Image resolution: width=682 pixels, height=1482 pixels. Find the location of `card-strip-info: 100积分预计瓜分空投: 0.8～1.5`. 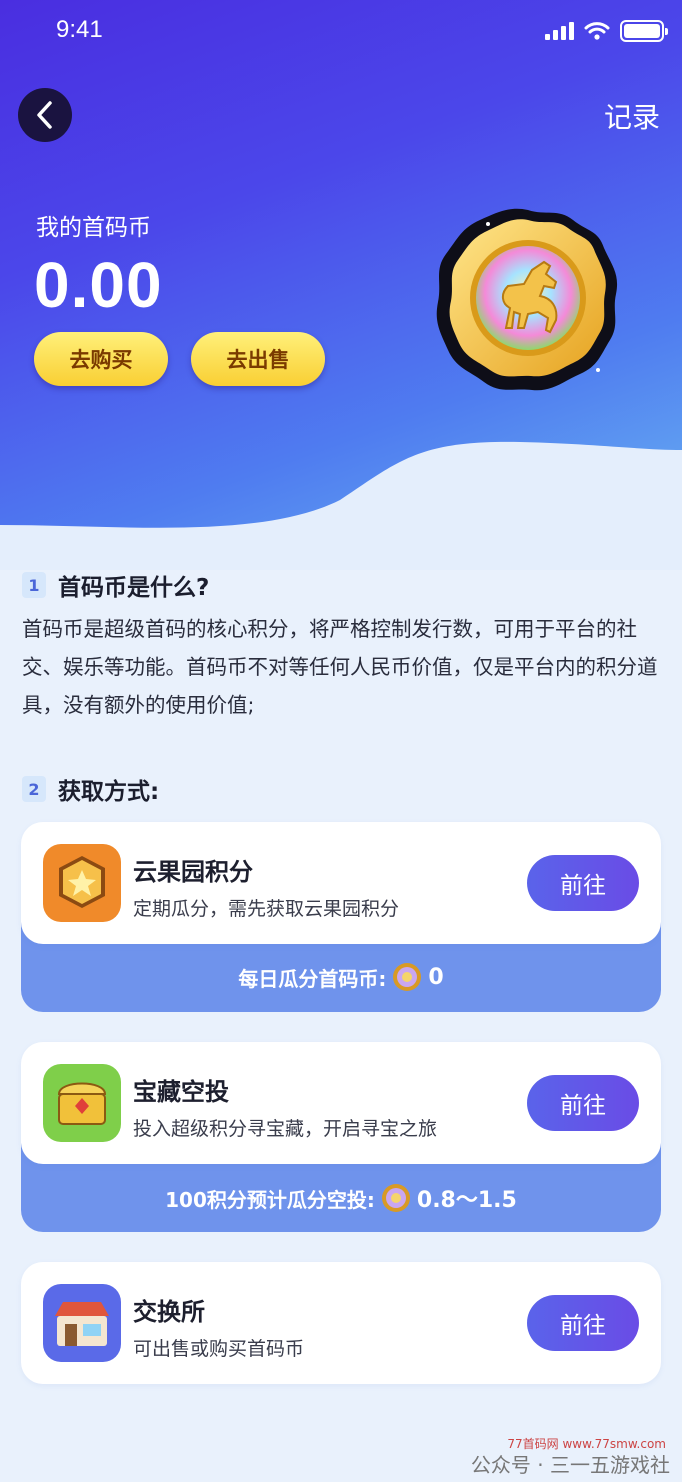

card-strip-info: 100积分预计瓜分空投: 0.8～1.5 is located at coordinates (341, 1198).